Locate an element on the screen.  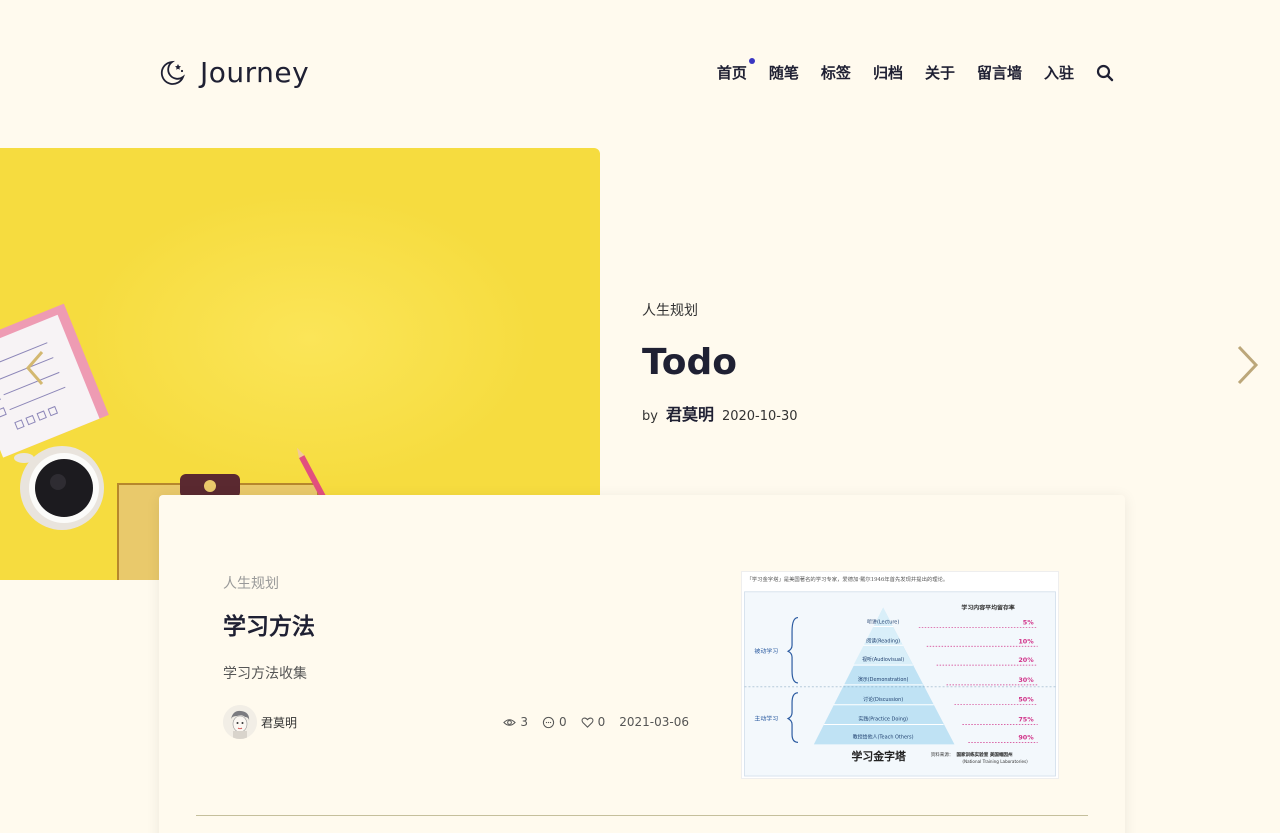
thumb-rate: 10% is located at coordinates (1026, 641).